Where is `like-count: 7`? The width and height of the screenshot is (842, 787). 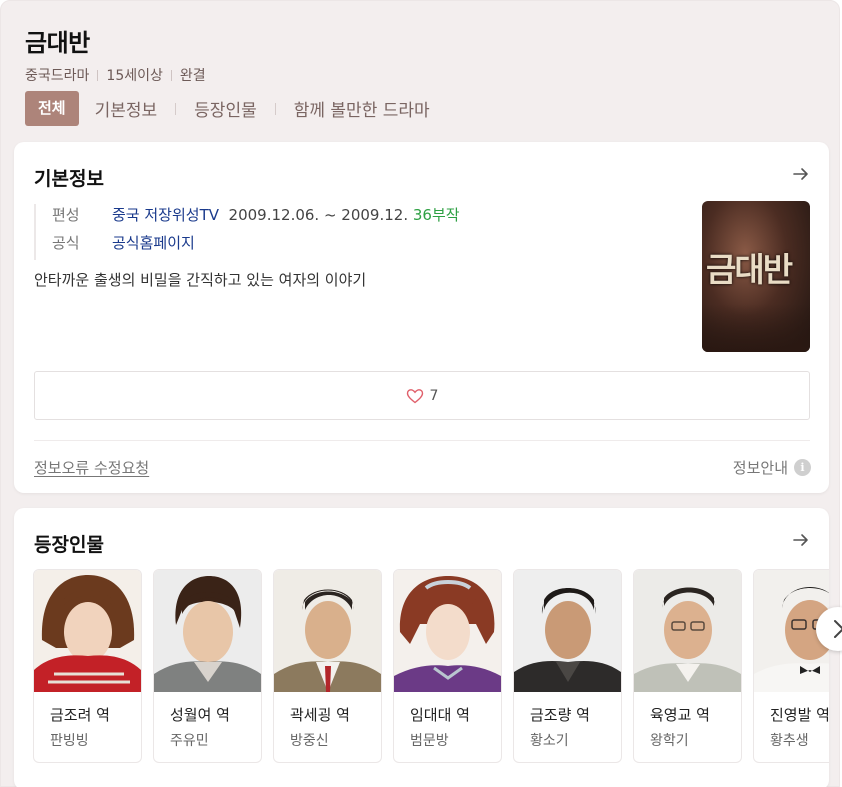 like-count: 7 is located at coordinates (434, 395).